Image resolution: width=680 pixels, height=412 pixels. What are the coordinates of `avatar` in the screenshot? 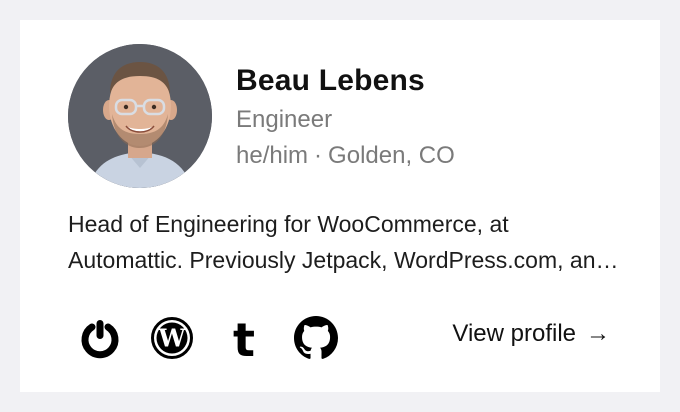 It's located at (140, 116).